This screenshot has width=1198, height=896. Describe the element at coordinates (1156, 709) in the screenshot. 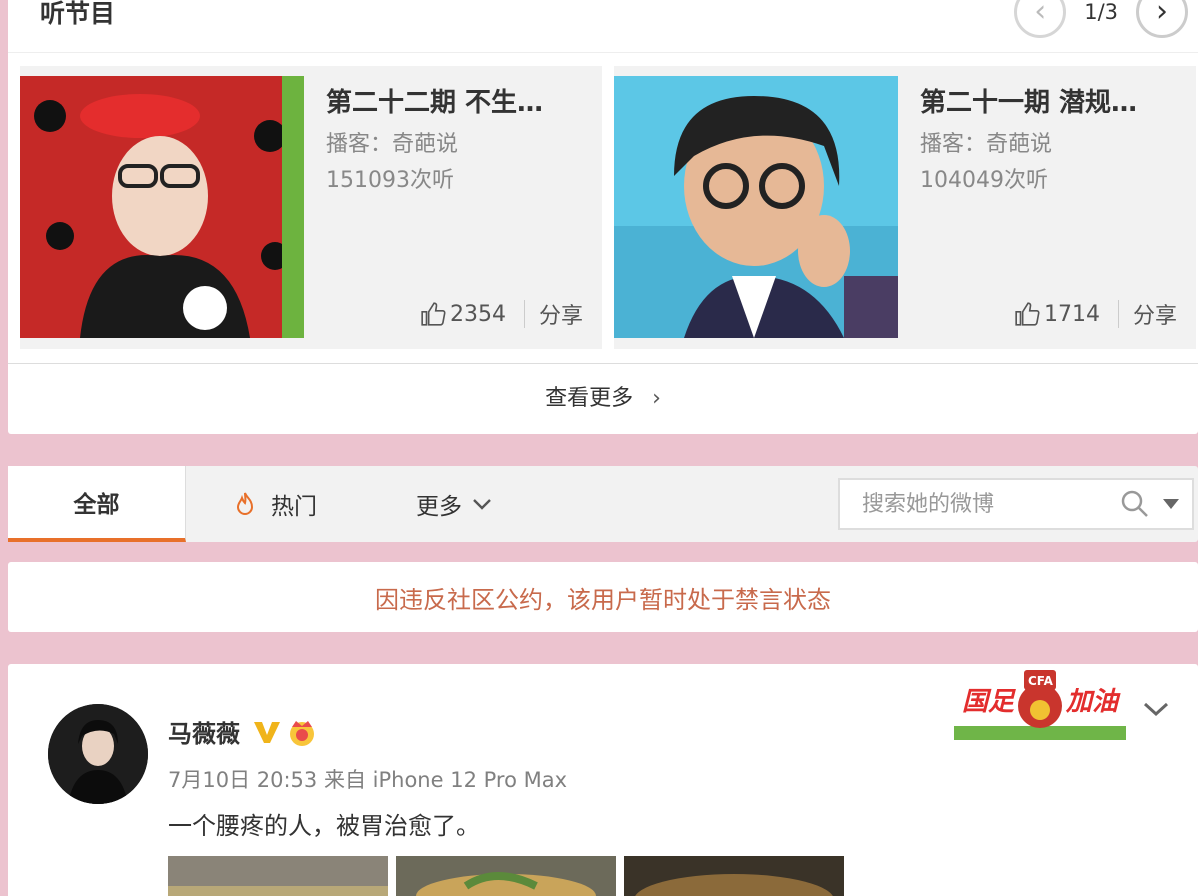

I see `post-menu-chevron-down-icon` at that location.